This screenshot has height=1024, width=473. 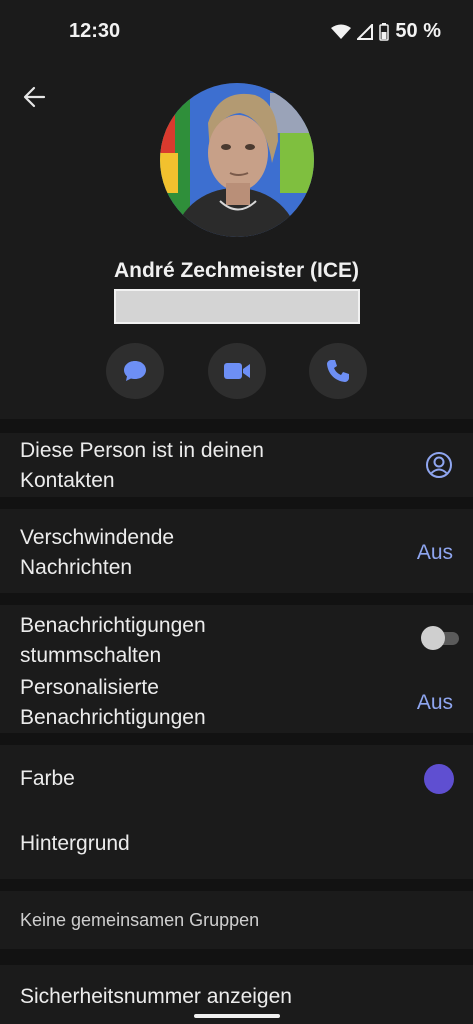 I want to click on toggle-knob, so click(x=433, y=638).